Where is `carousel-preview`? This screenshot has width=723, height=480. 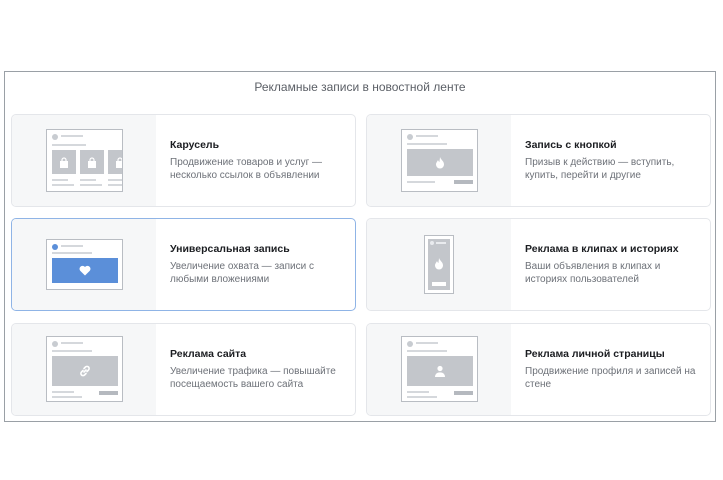 carousel-preview is located at coordinates (84, 160).